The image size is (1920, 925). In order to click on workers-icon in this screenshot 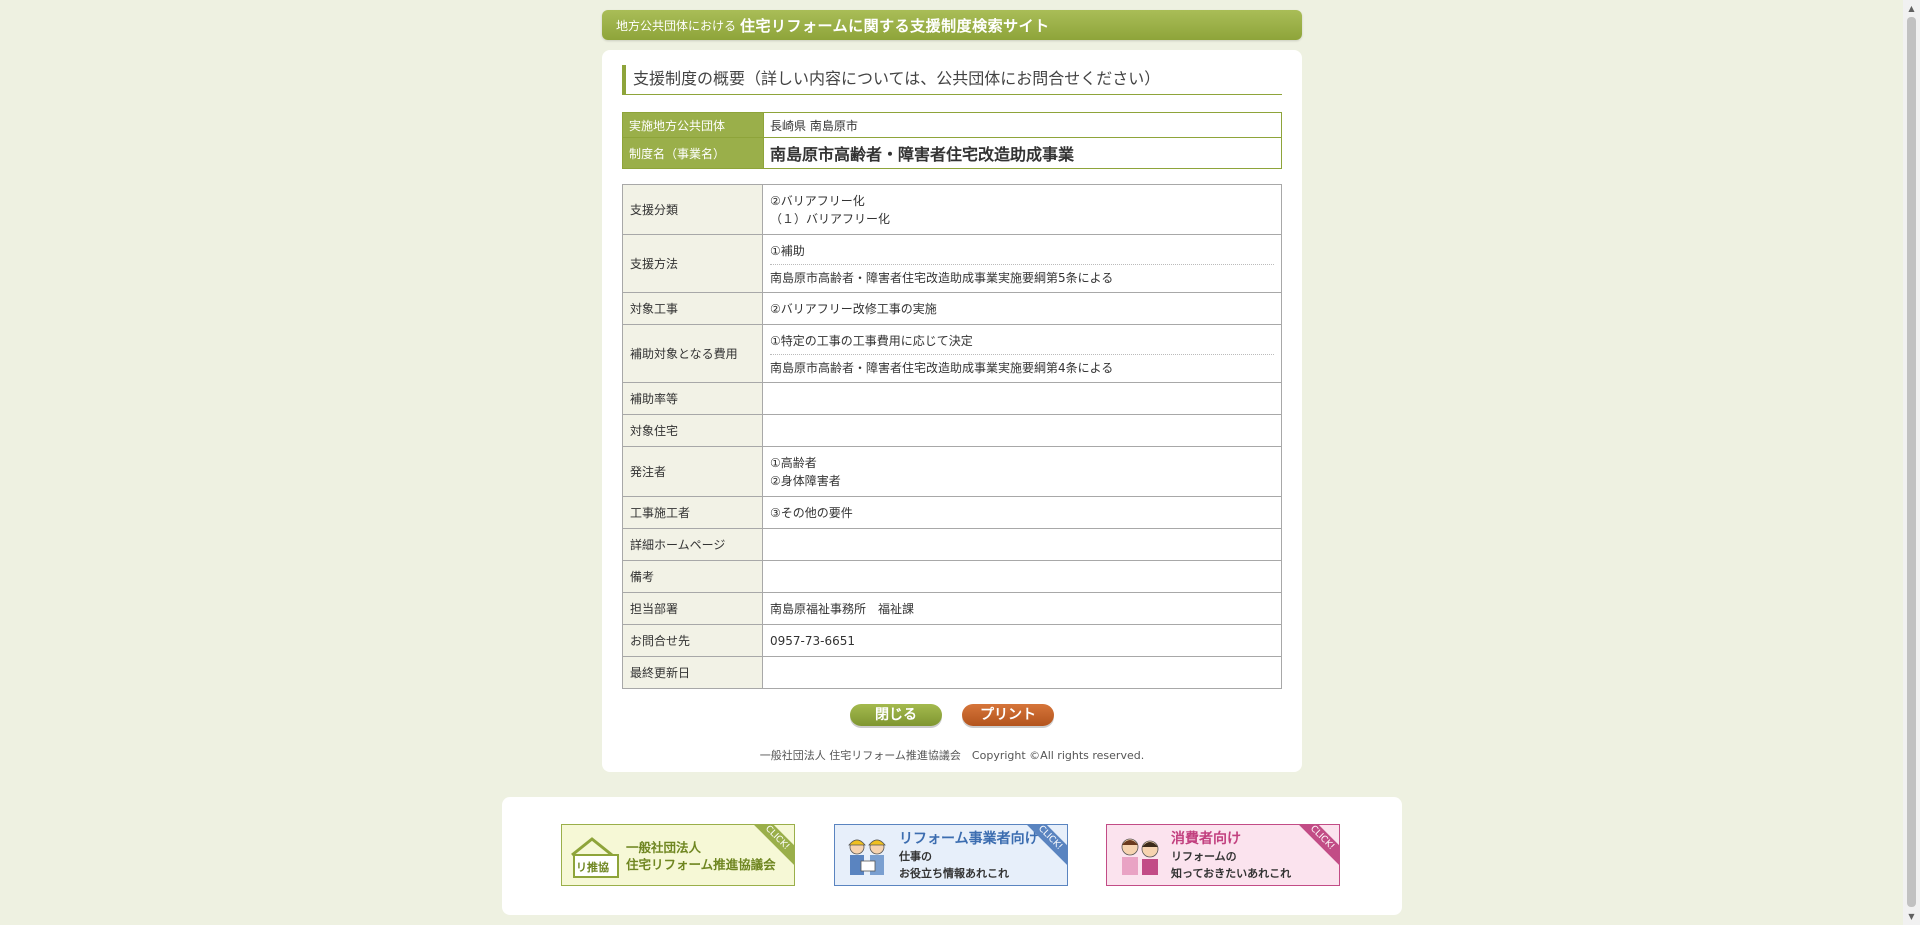, I will do `click(867, 857)`.